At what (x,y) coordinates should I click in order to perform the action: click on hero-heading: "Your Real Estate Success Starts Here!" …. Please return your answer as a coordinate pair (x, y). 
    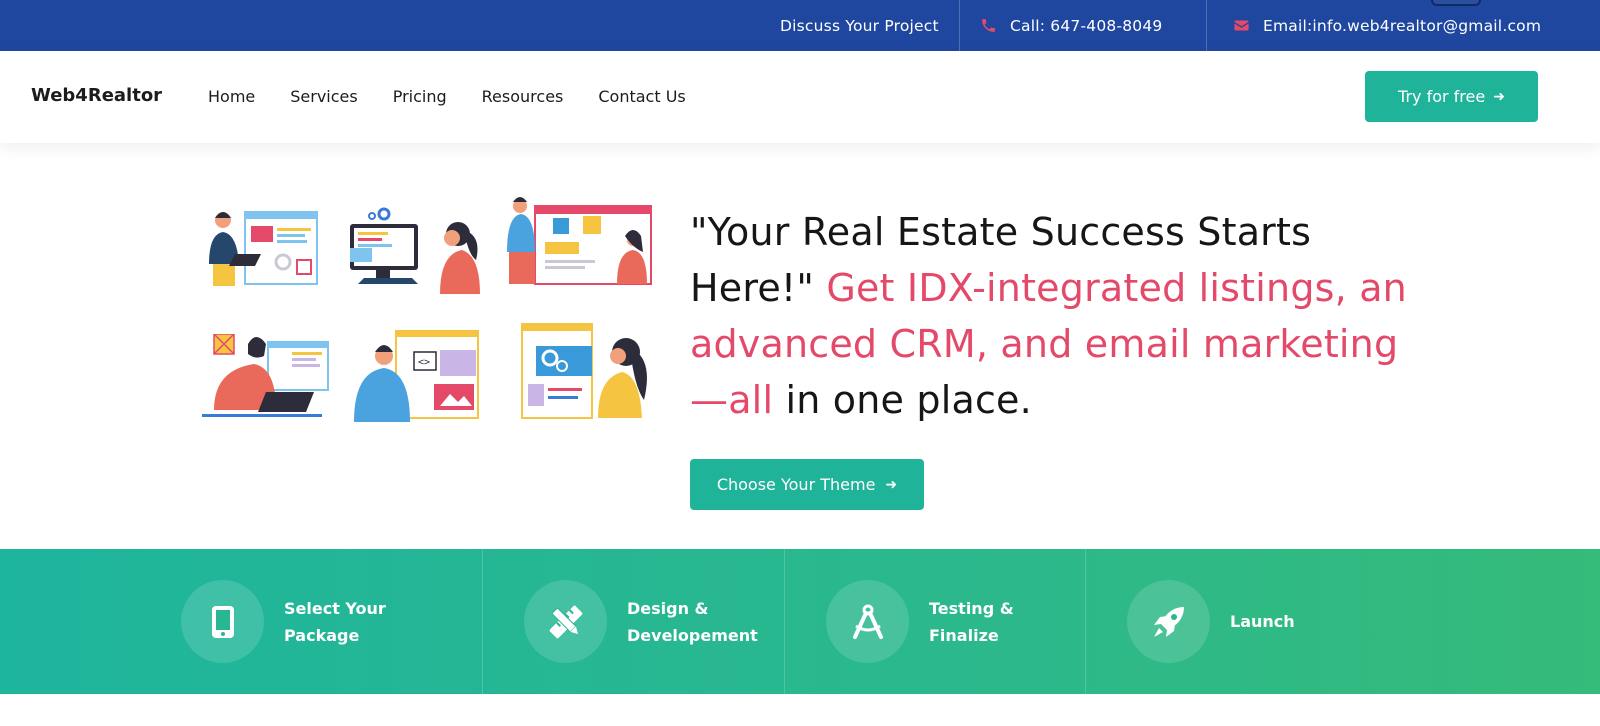
    Looking at the image, I should click on (1055, 316).